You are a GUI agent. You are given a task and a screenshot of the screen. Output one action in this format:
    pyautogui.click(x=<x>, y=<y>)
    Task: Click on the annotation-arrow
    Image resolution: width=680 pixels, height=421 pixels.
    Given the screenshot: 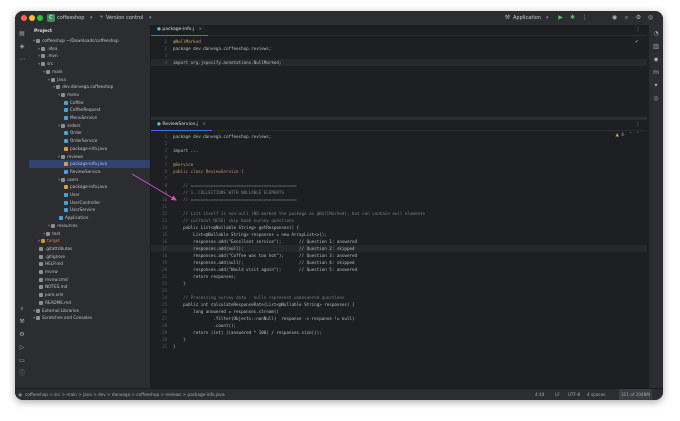 What is the action you would take?
    pyautogui.click(x=154, y=187)
    